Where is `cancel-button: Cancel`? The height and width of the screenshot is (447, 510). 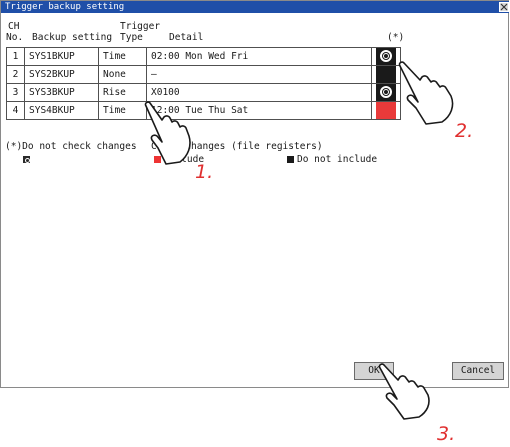
cancel-button: Cancel is located at coordinates (478, 371).